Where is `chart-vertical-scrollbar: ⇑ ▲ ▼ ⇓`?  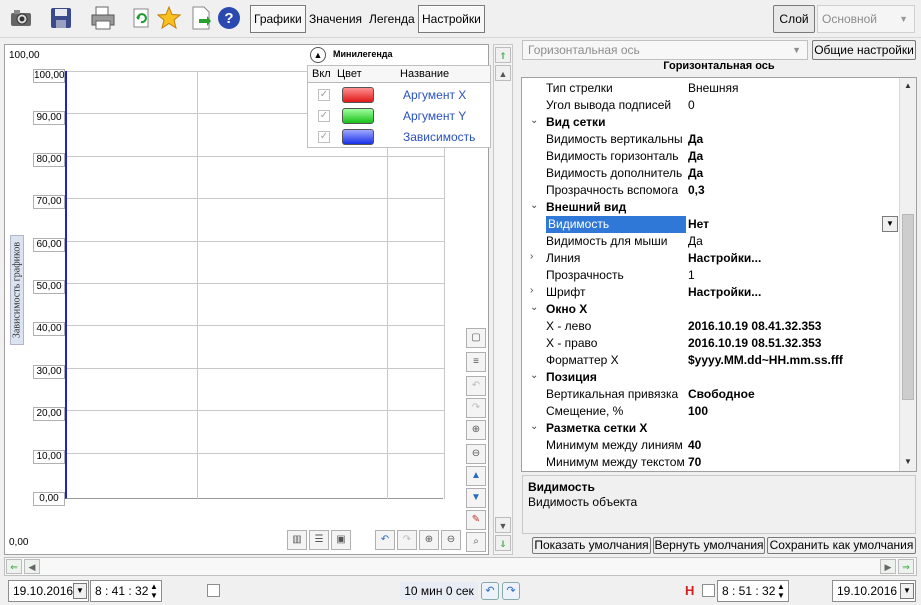
chart-vertical-scrollbar: ⇑ ▲ ▼ ⇓ is located at coordinates (503, 299).